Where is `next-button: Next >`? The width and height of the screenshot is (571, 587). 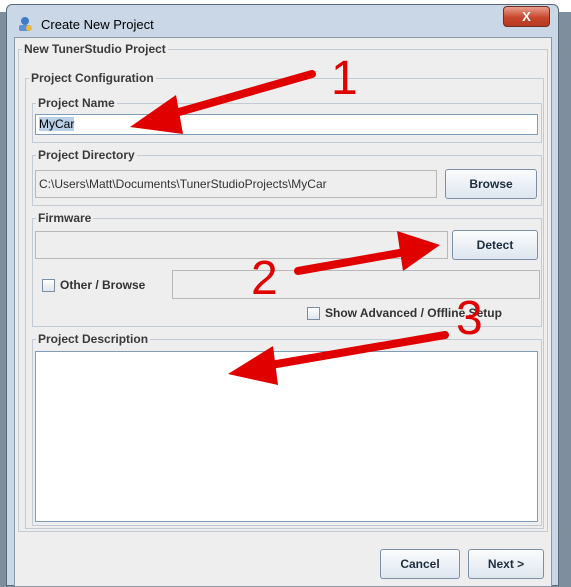 next-button: Next > is located at coordinates (506, 564).